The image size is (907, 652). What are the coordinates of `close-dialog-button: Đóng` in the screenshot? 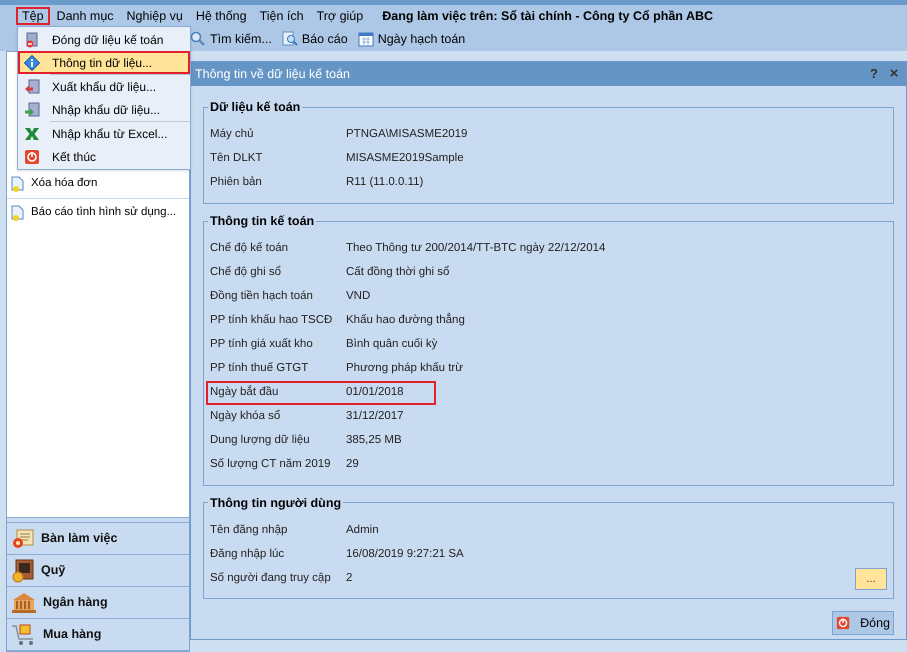 It's located at (863, 623).